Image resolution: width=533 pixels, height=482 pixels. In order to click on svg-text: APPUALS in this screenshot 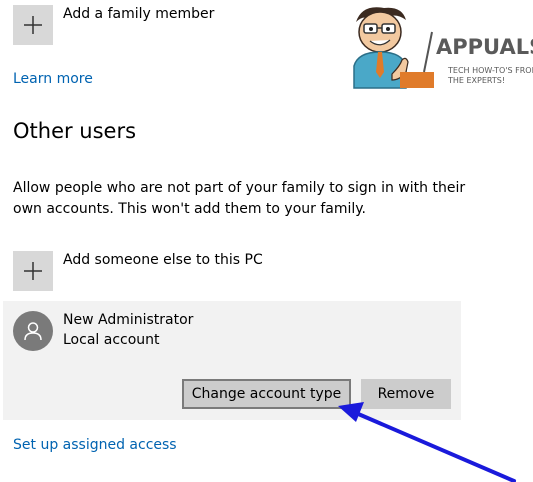, I will do `click(484, 47)`.